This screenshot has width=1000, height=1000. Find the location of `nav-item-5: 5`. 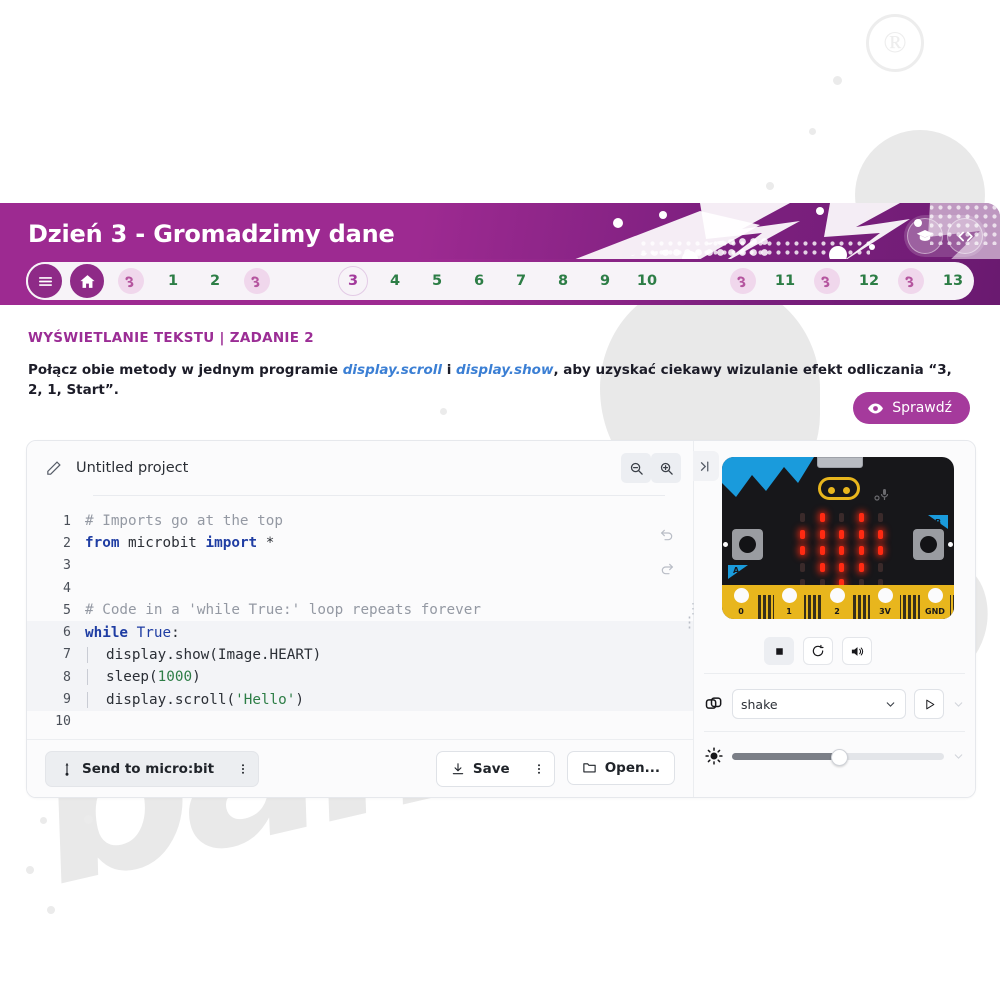

nav-item-5: 5 is located at coordinates (437, 281).